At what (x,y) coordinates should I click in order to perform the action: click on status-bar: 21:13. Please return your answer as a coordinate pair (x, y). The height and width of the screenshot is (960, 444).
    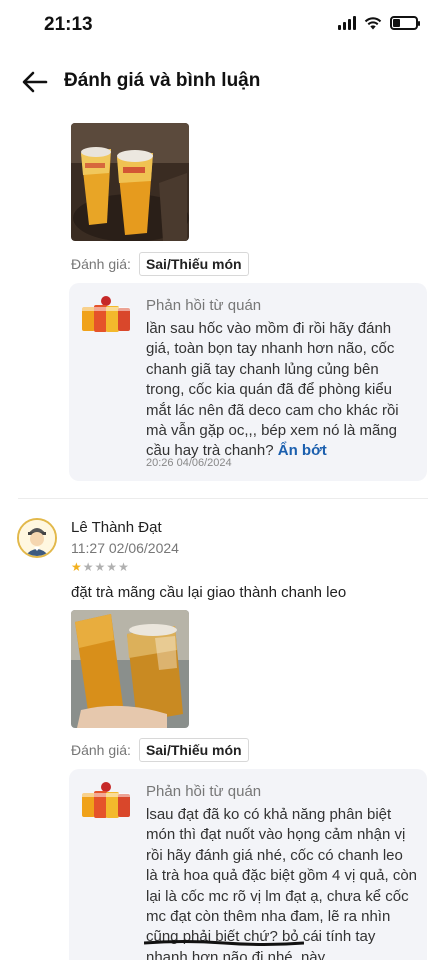
    Looking at the image, I should click on (222, 26).